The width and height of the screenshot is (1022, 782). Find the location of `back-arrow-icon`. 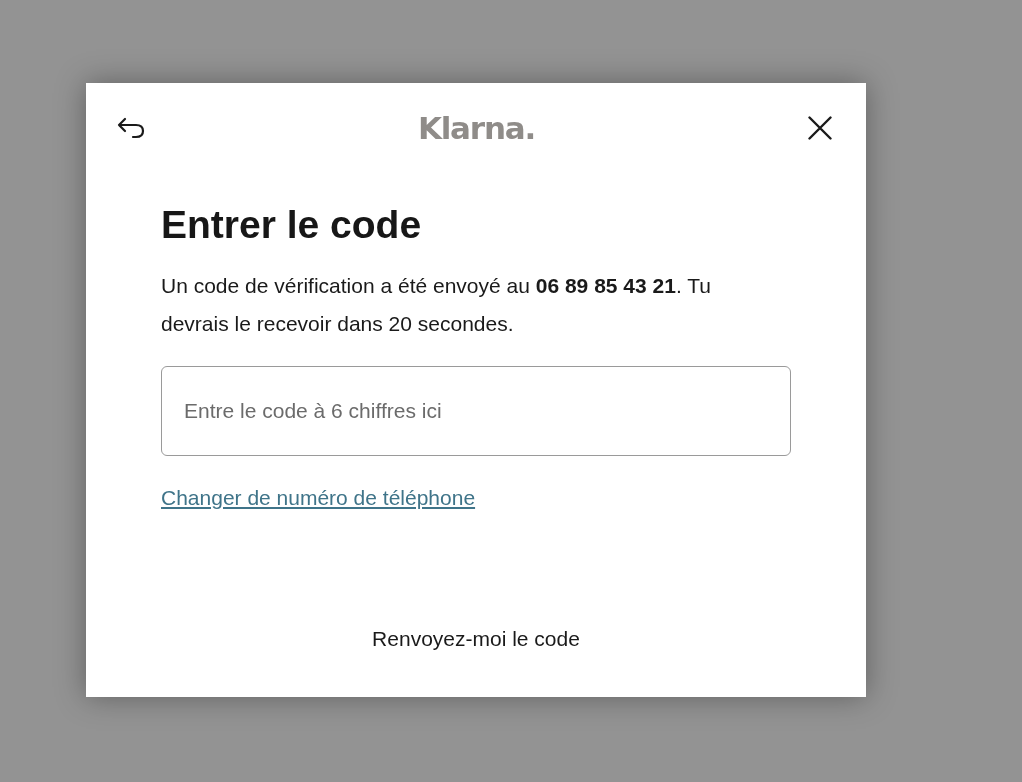

back-arrow-icon is located at coordinates (131, 128).